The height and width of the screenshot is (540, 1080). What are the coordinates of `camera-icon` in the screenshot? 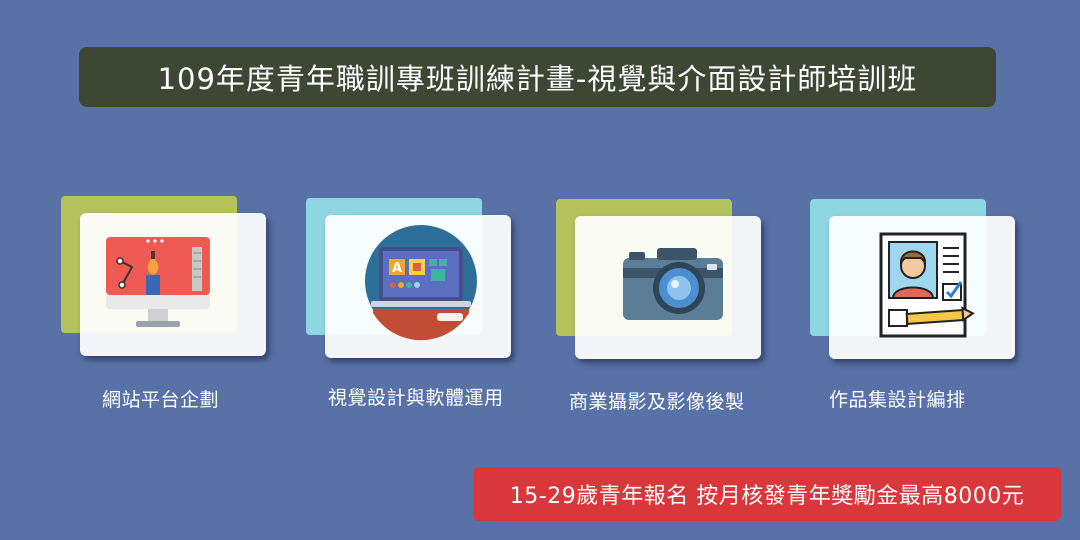 It's located at (673, 284).